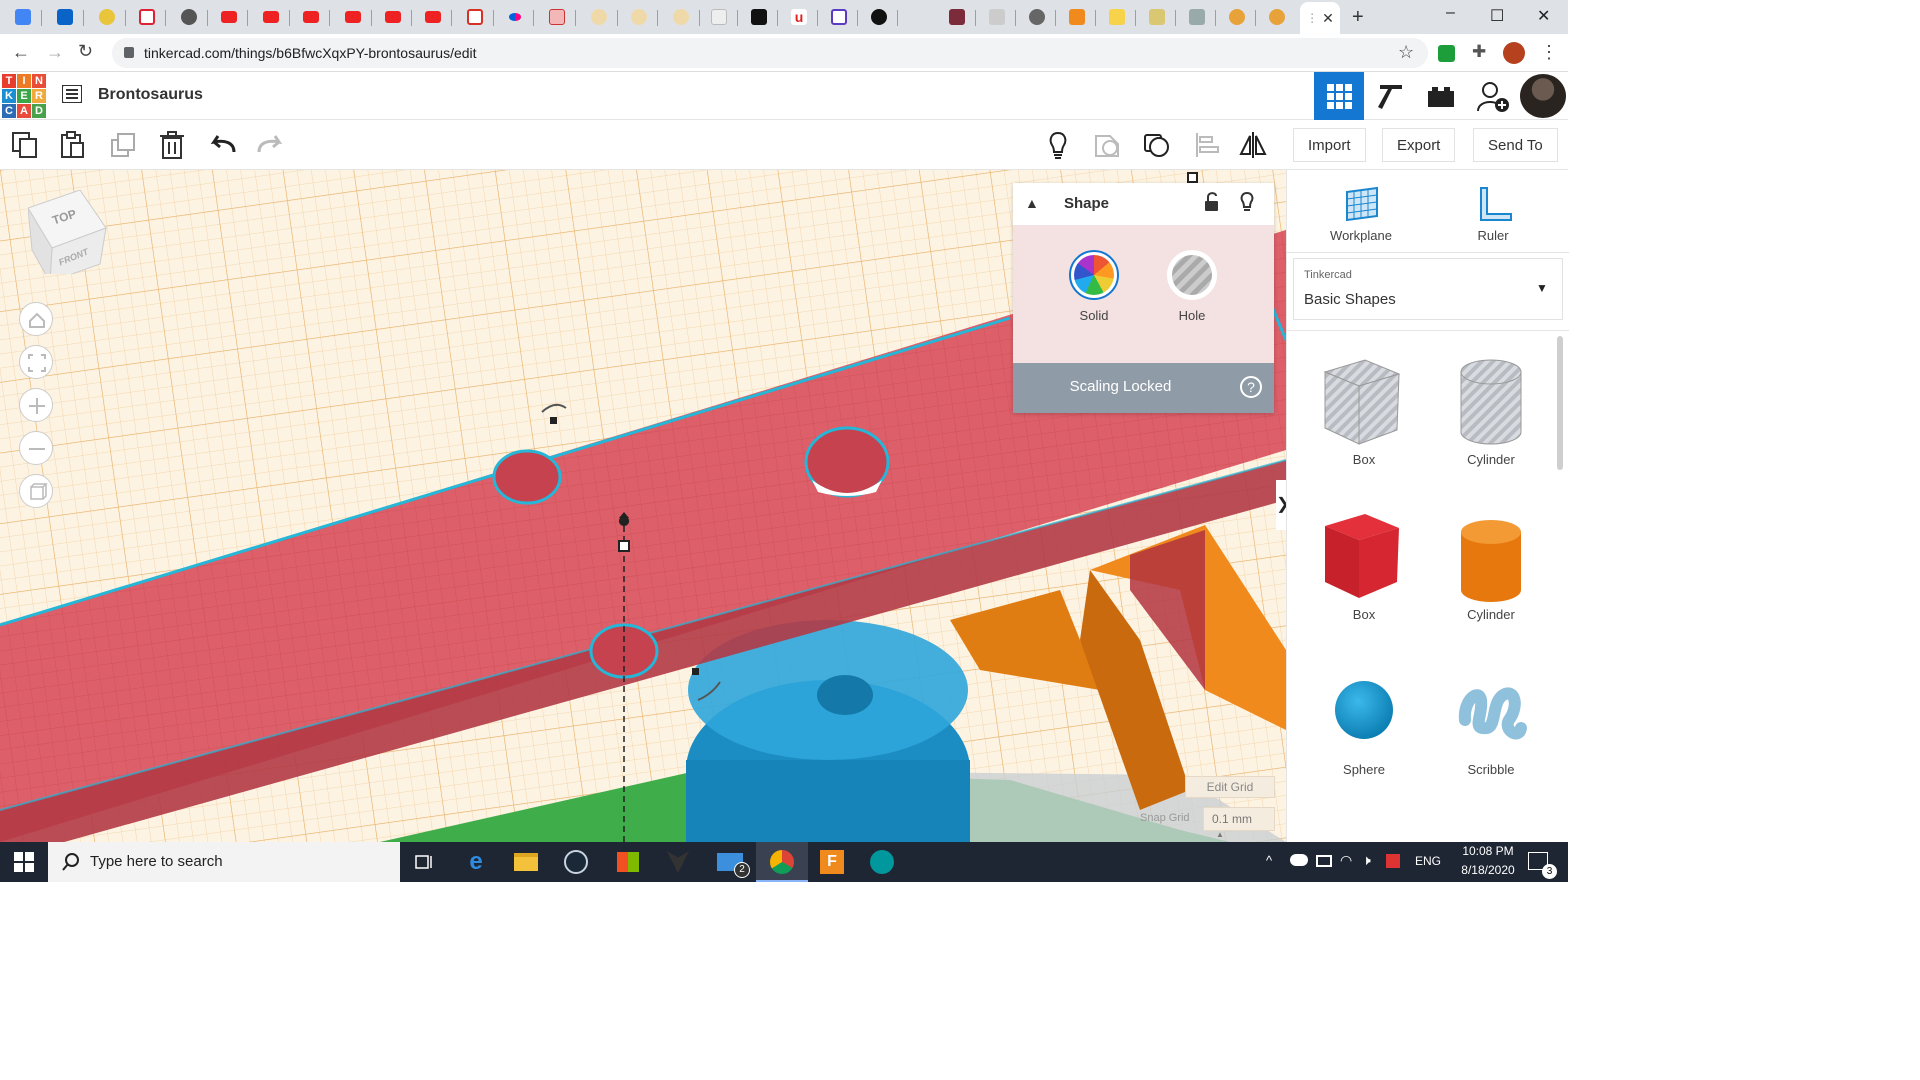  I want to click on close-window-button: ✕, so click(1543, 16).